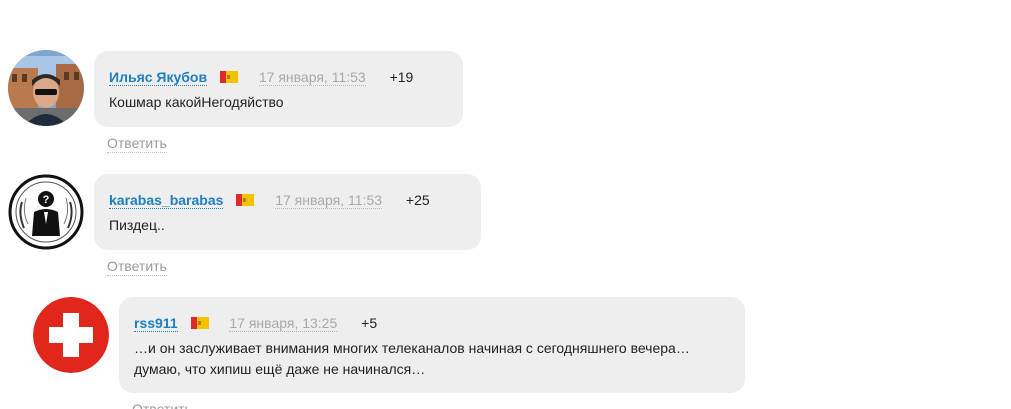 This screenshot has height=409, width=1011. What do you see at coordinates (283, 323) in the screenshot?
I see `comment-date: 17 января, 13:25` at bounding box center [283, 323].